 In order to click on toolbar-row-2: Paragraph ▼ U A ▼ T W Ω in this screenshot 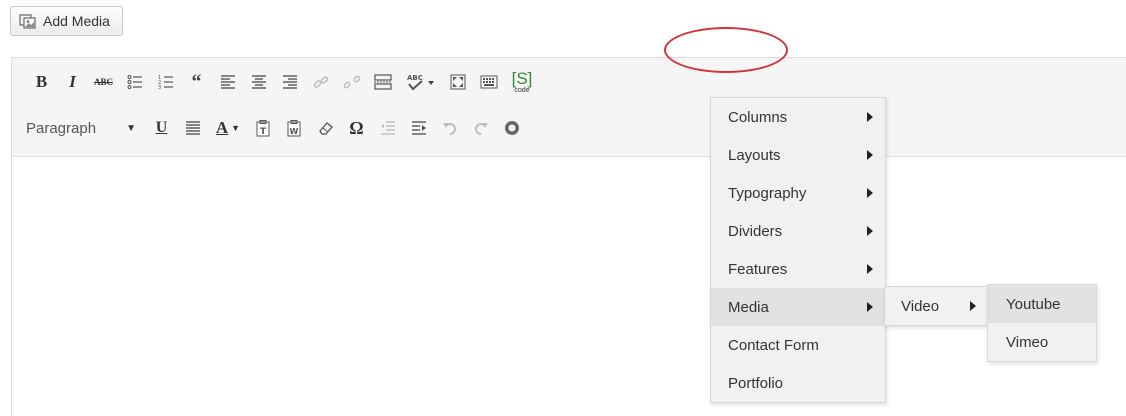, I will do `click(274, 128)`.